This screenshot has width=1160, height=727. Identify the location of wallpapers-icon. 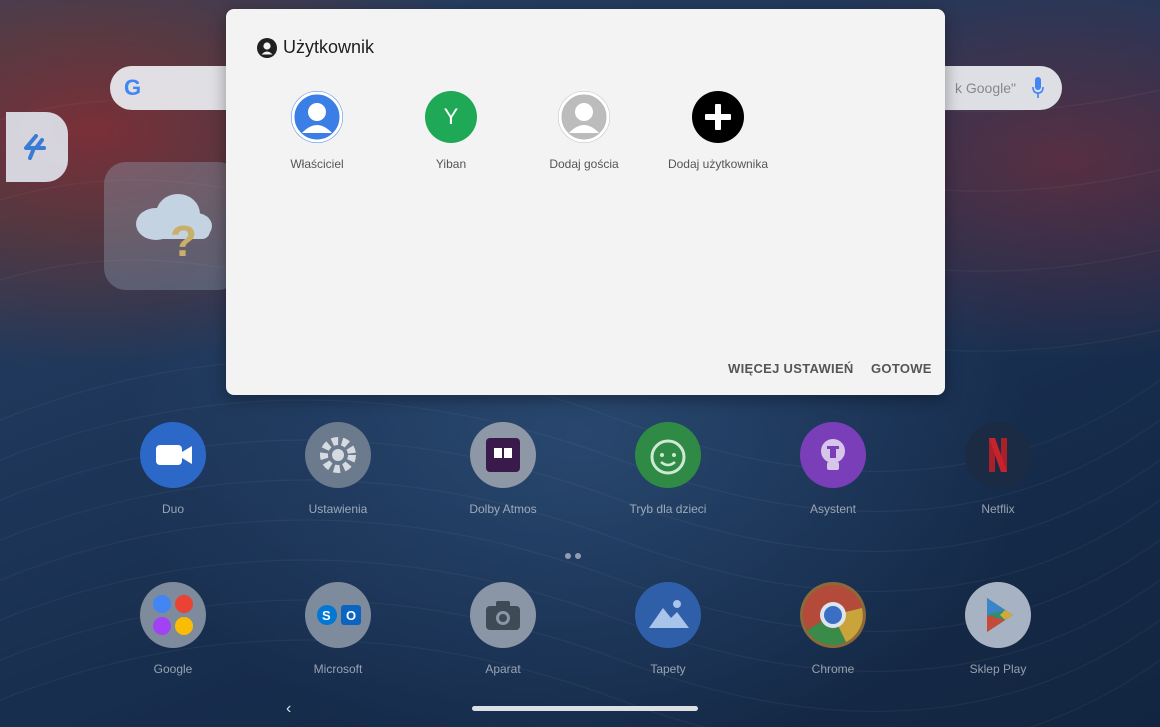
(668, 615).